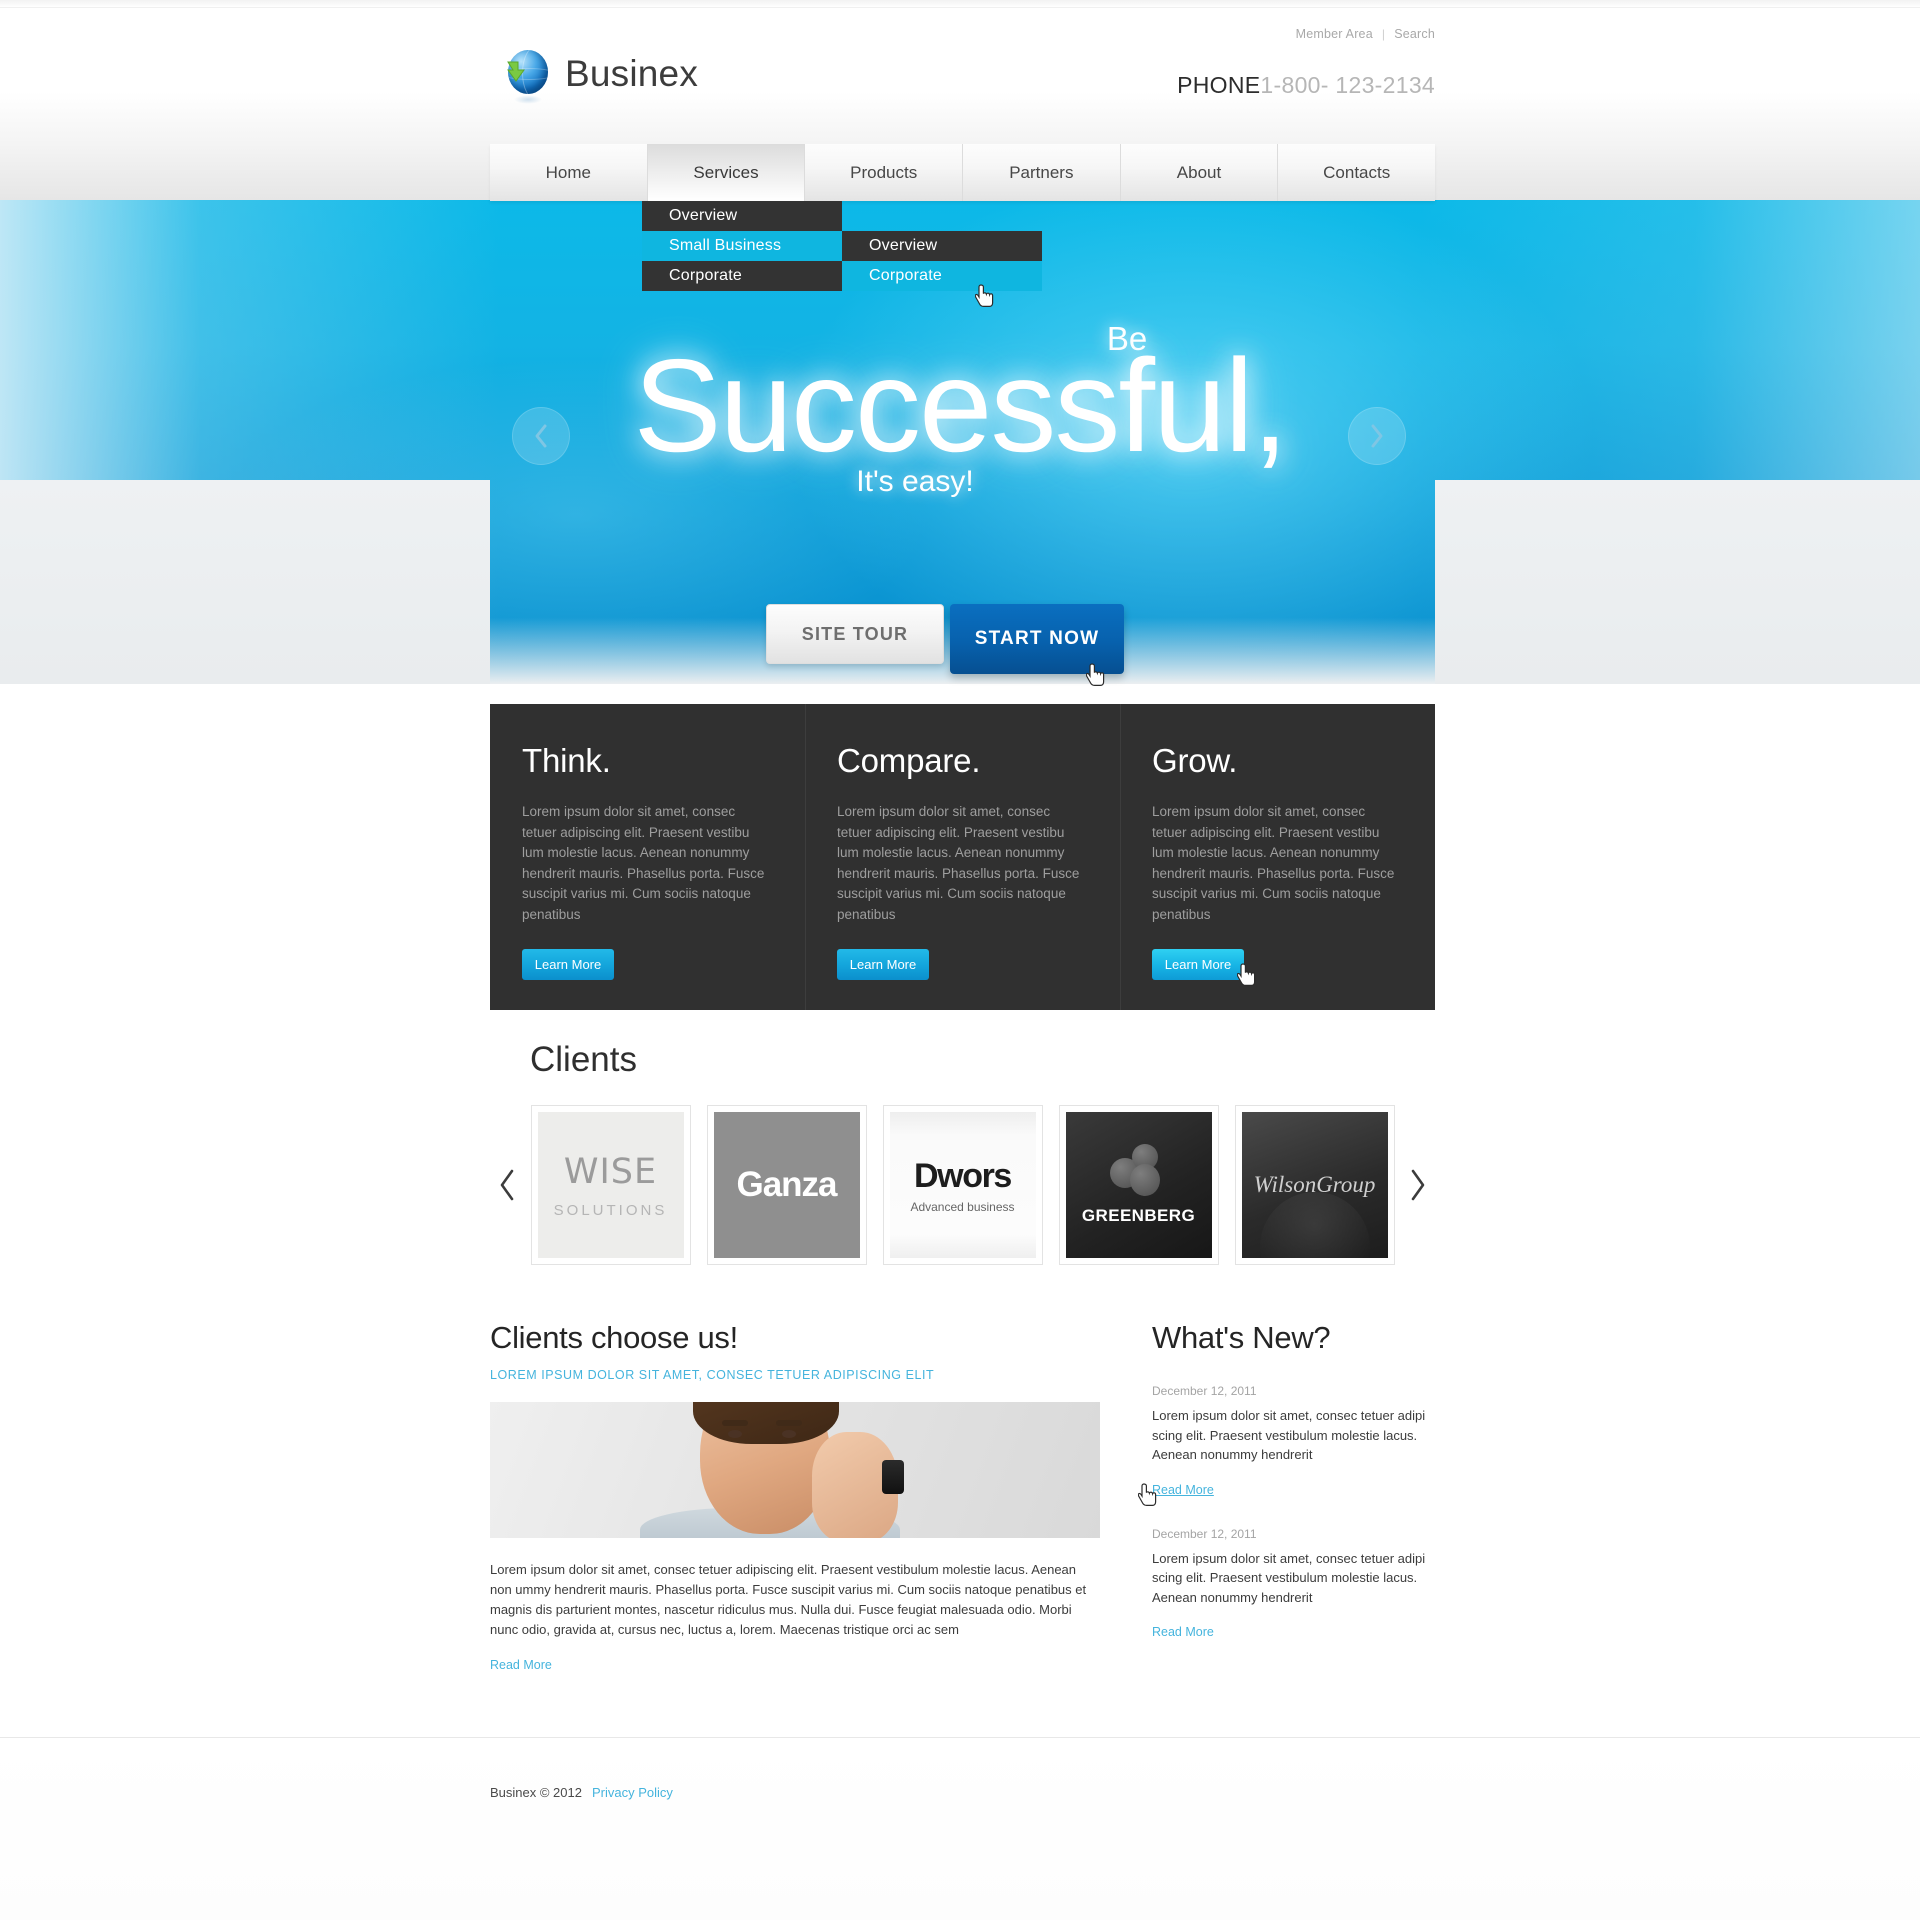 The width and height of the screenshot is (1920, 1920). Describe the element at coordinates (742, 216) in the screenshot. I see `dropdown-item-overview: Overview` at that location.